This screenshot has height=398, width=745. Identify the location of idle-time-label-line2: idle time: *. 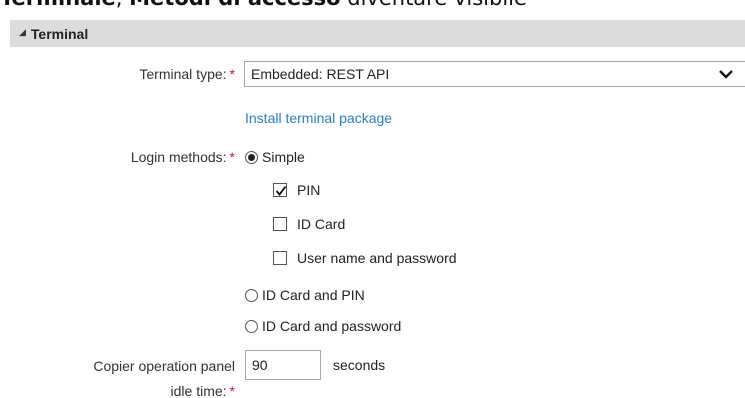
(117, 390).